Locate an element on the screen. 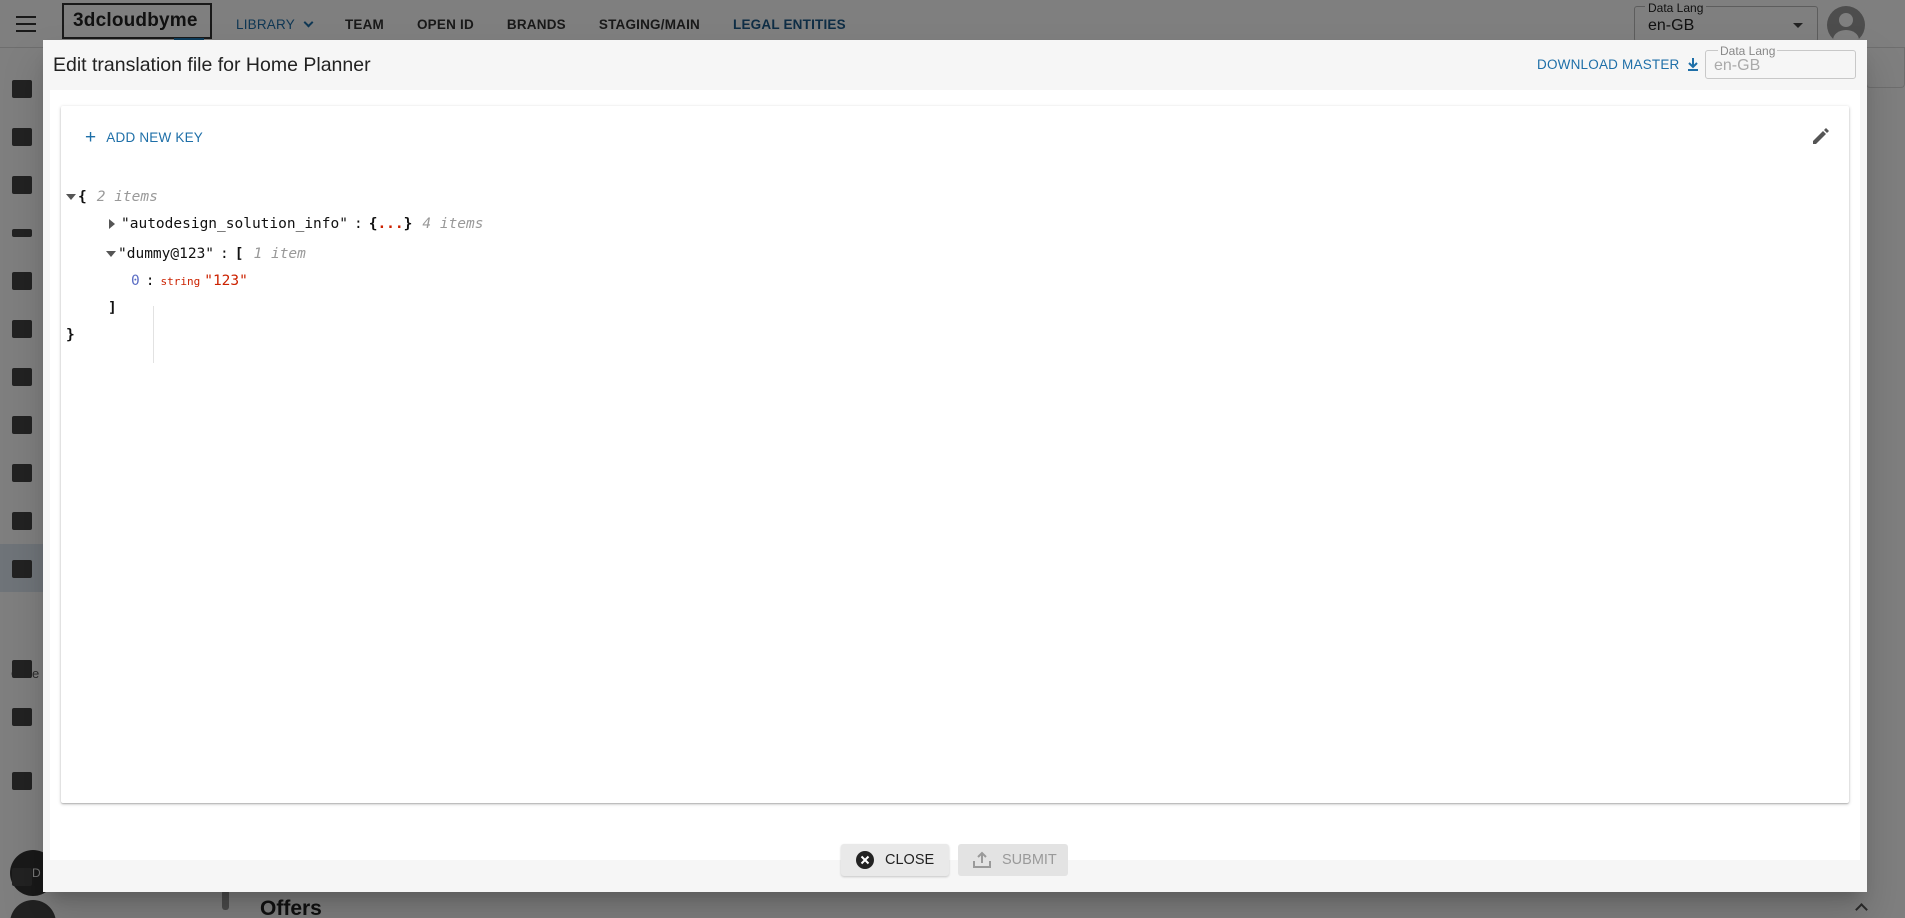 This screenshot has width=1905, height=918. json-root-line: { 2 items is located at coordinates (112, 197).